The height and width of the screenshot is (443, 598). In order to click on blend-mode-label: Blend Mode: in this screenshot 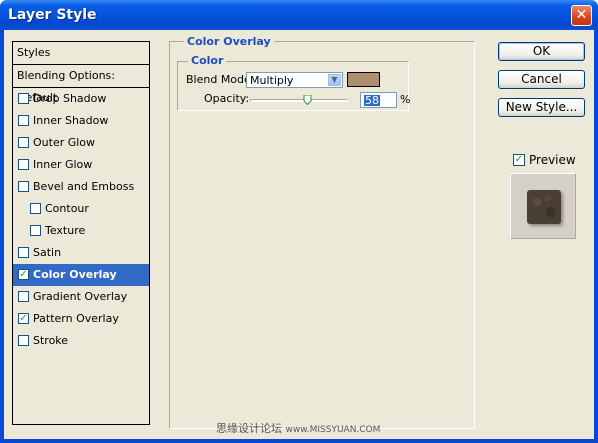, I will do `click(220, 79)`.